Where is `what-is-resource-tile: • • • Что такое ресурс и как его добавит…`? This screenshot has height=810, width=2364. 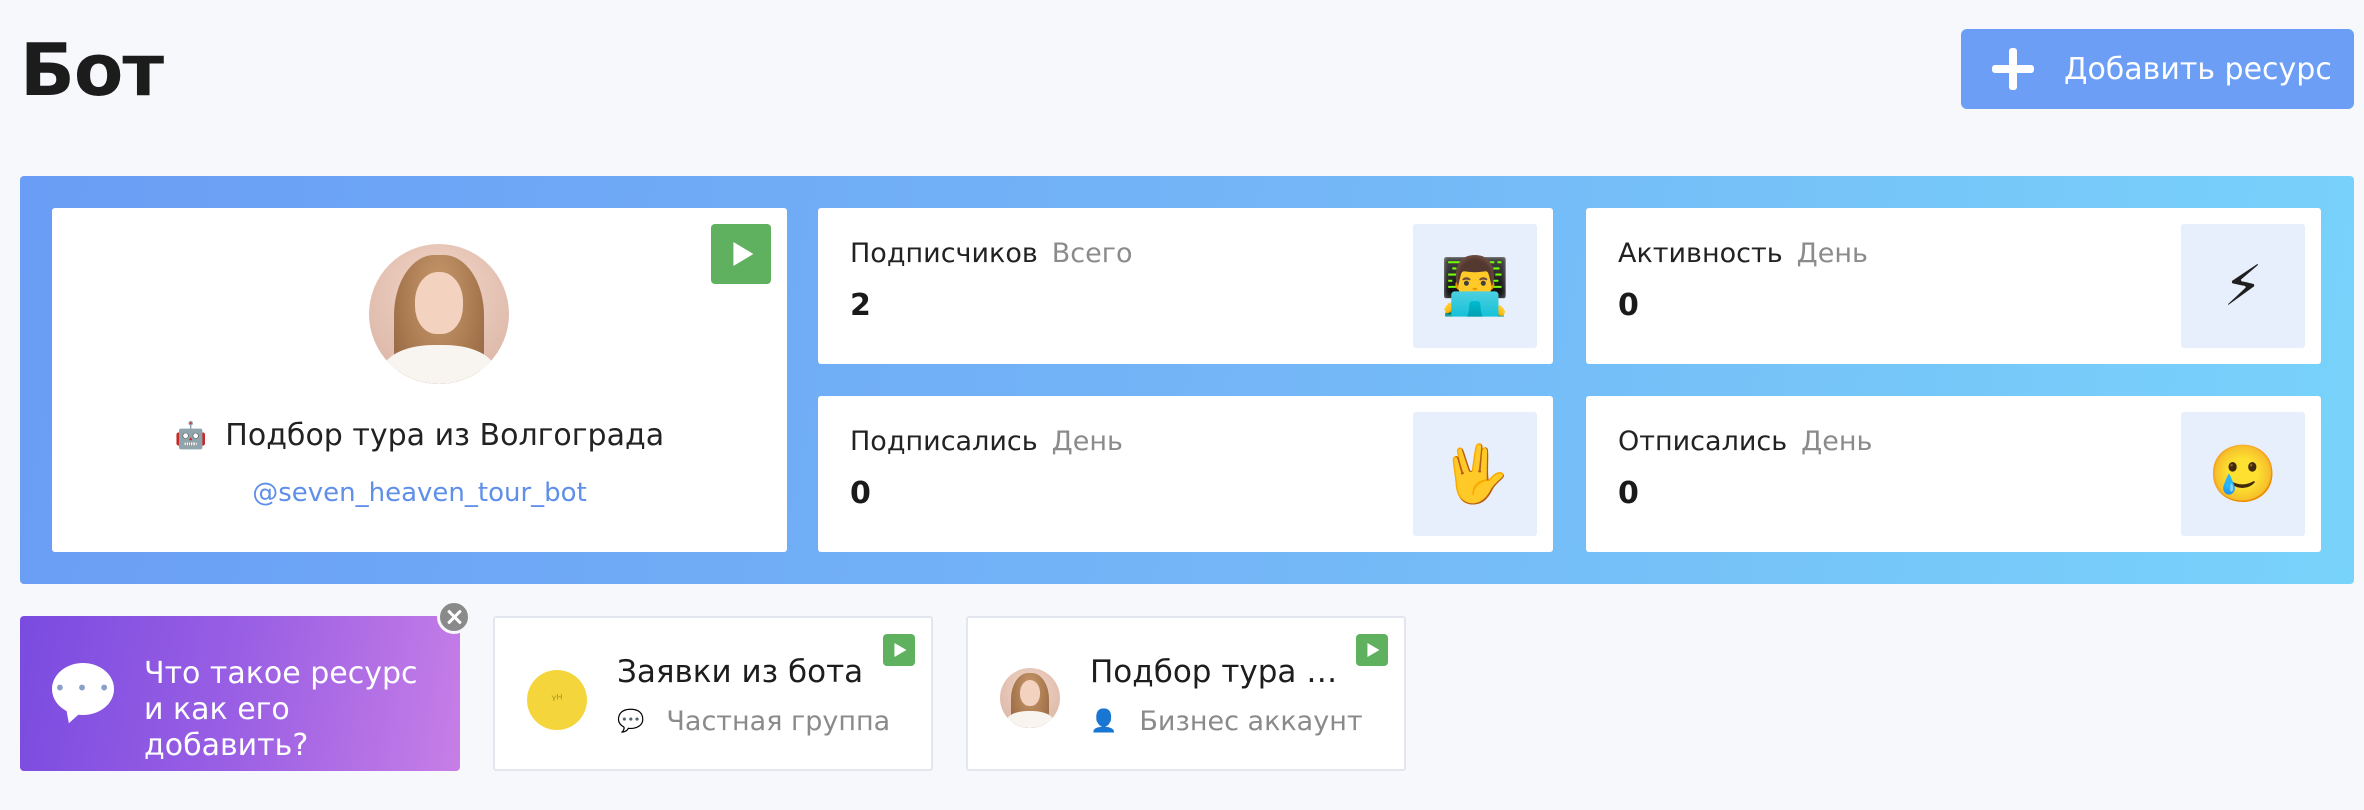 what-is-resource-tile: • • • Что такое ресурс и как его добавит… is located at coordinates (240, 693).